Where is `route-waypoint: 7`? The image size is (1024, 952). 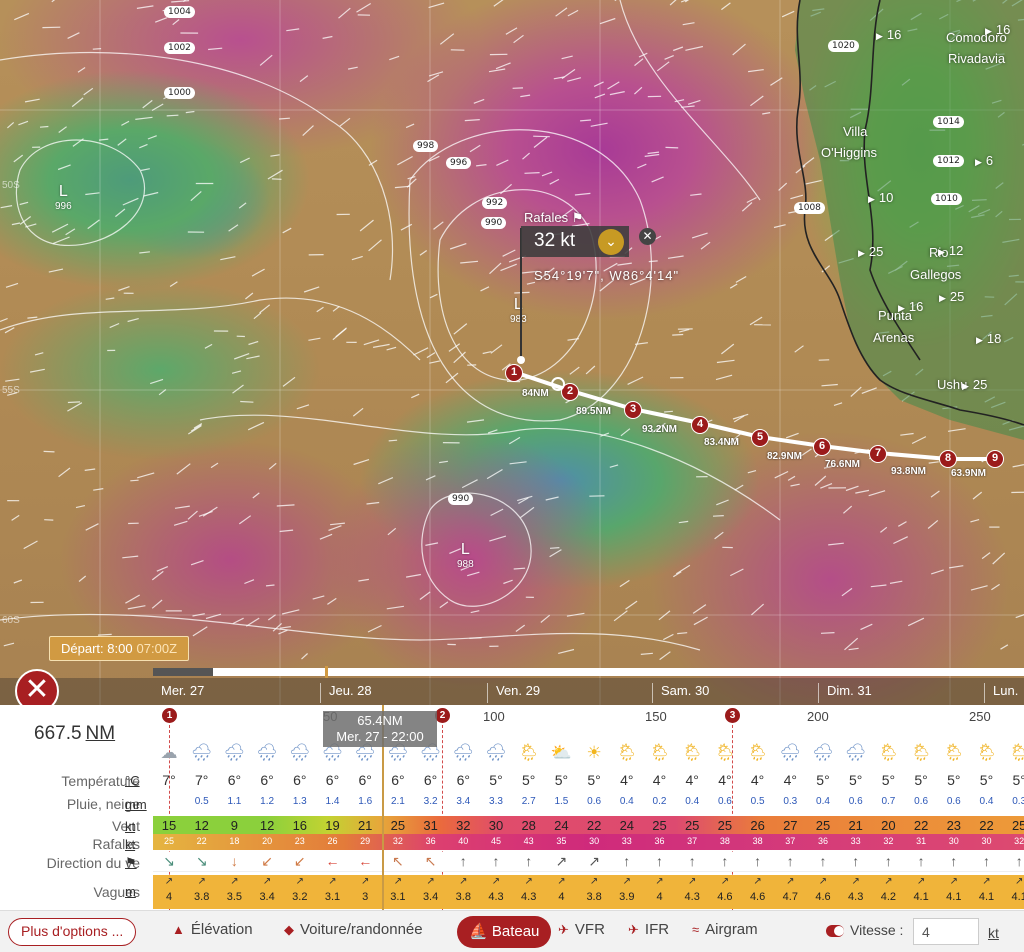
route-waypoint: 7 is located at coordinates (878, 454).